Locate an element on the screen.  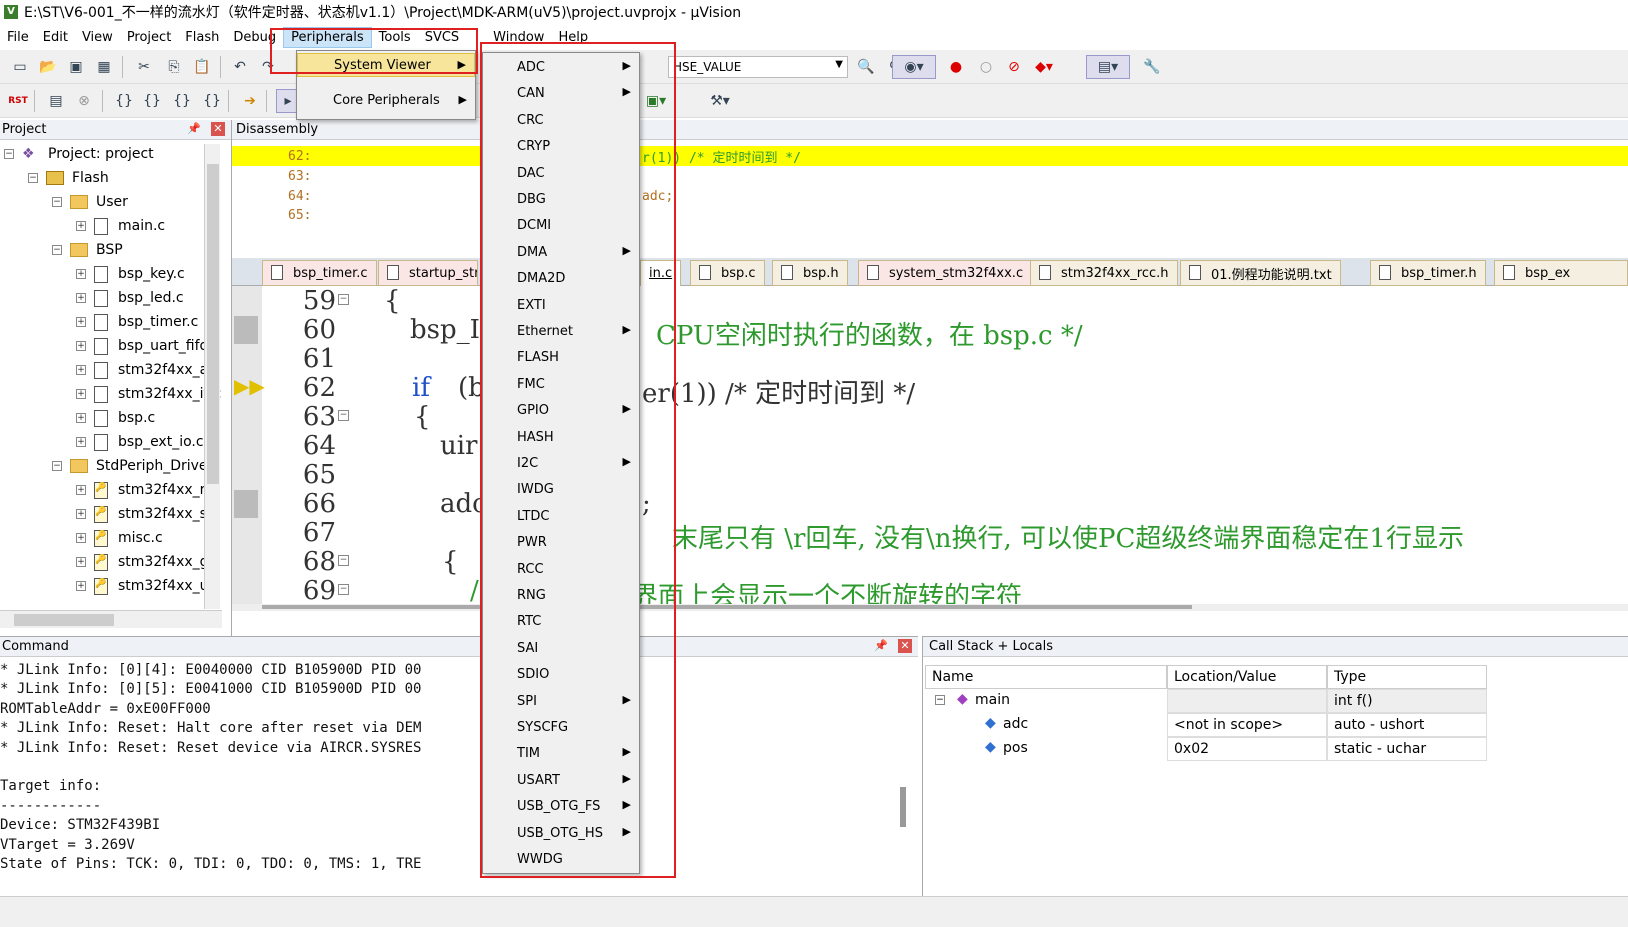
tree-item: + 🔑 misc.c is located at coordinates (119, 538).